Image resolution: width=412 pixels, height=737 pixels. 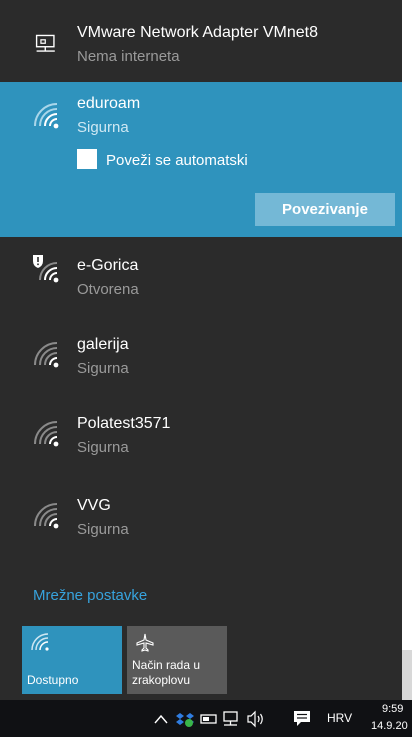 I want to click on auto-connect-label: Poveži se automatski, so click(x=177, y=160).